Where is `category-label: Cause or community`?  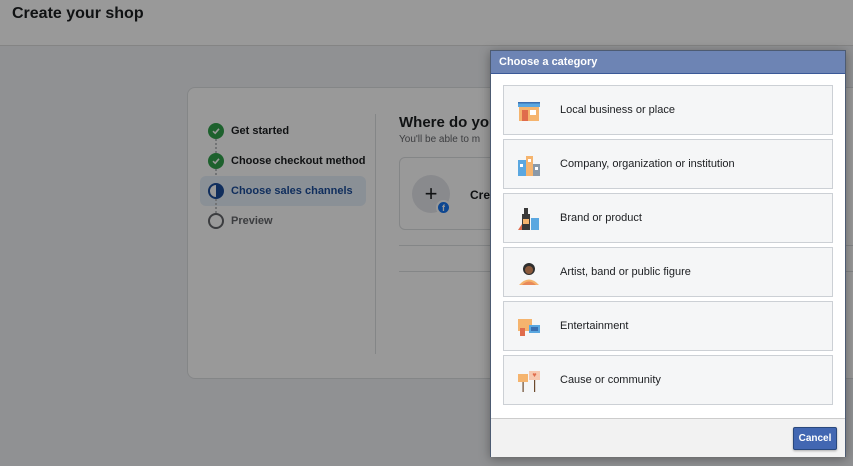
category-label: Cause or community is located at coordinates (610, 380).